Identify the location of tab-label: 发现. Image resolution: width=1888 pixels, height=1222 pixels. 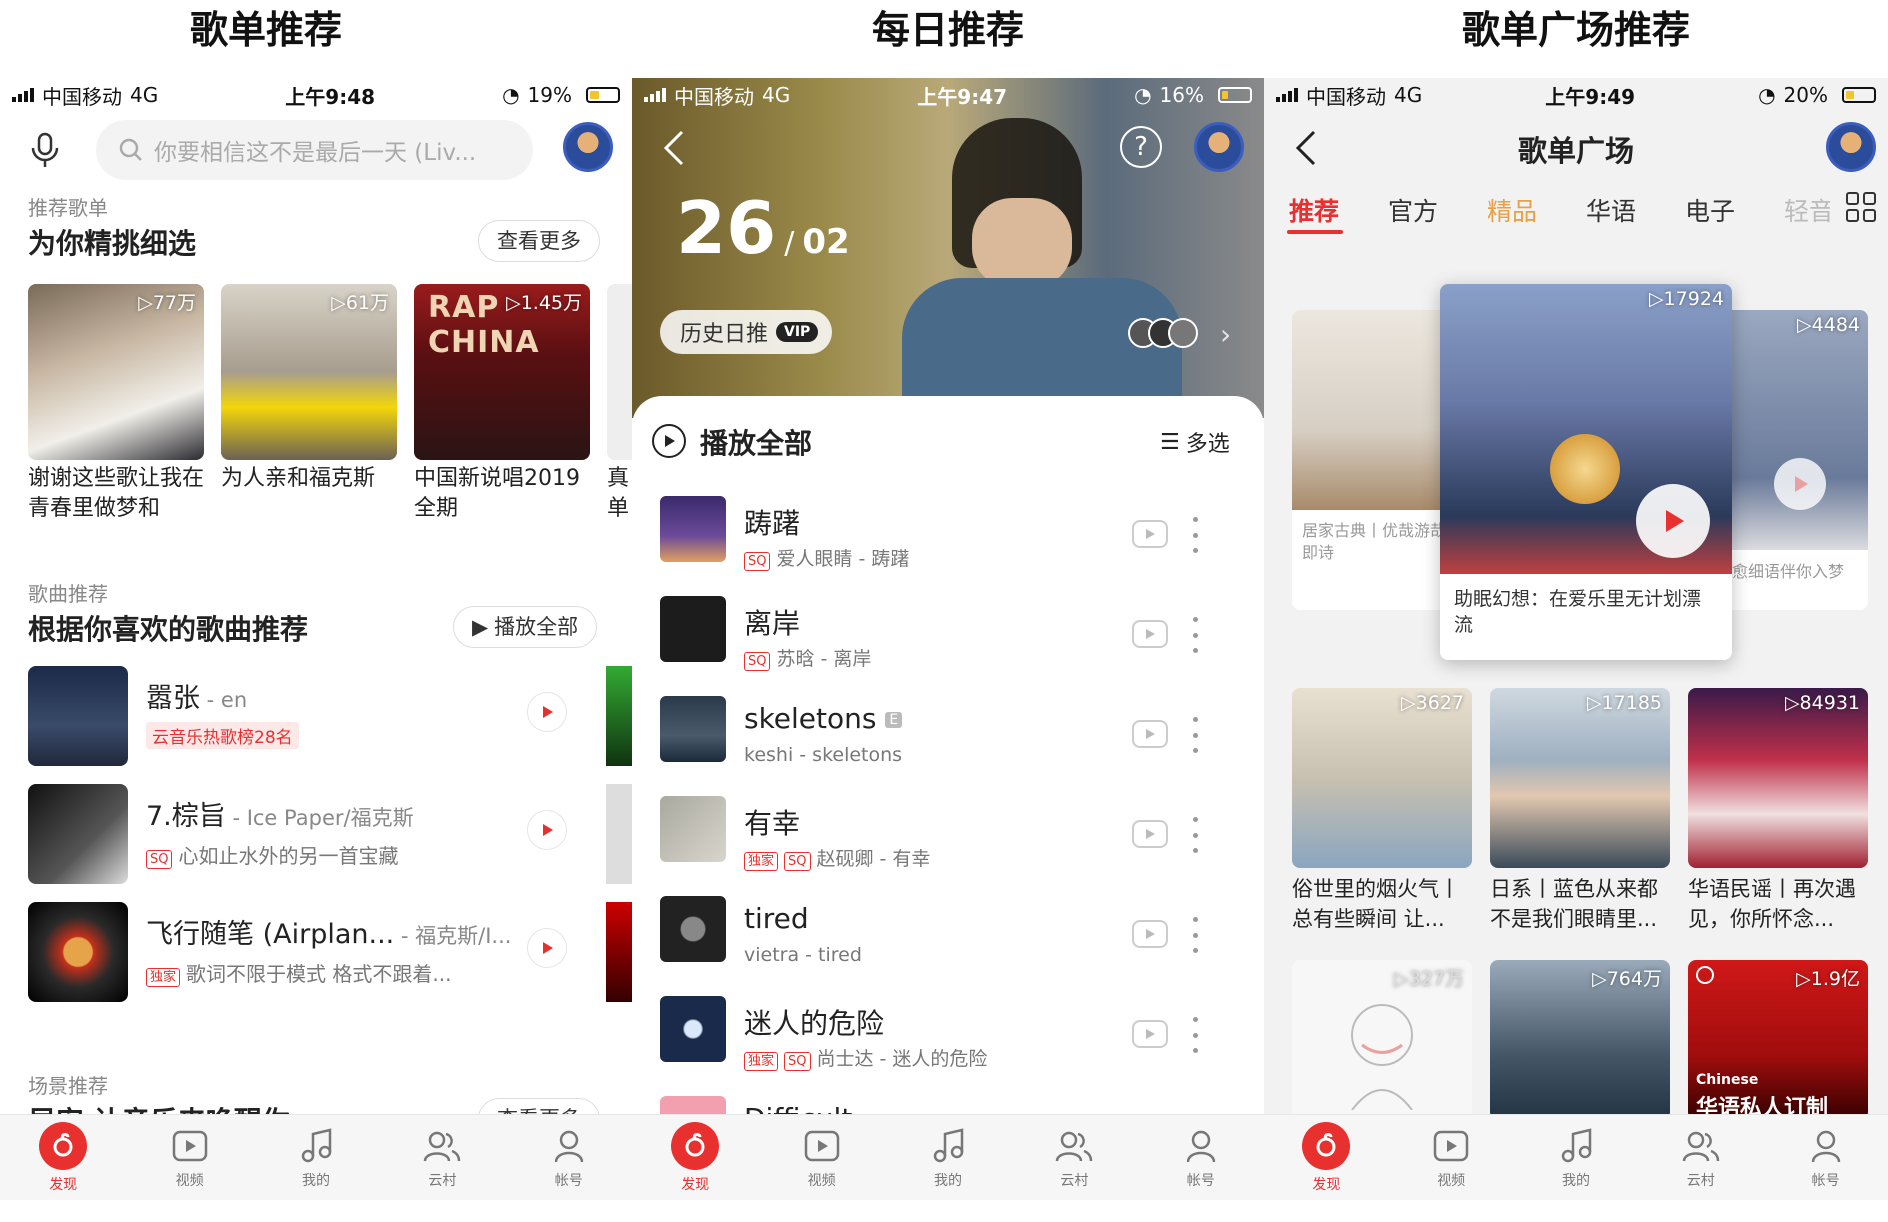
(1326, 1184).